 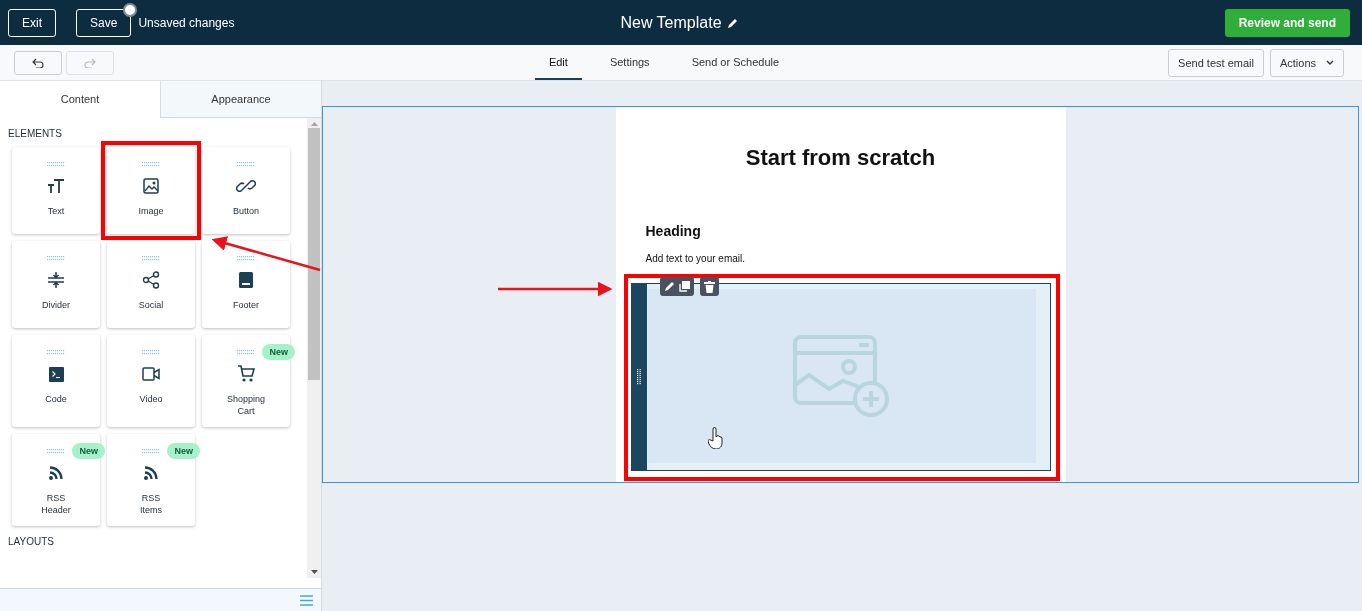 What do you see at coordinates (840, 158) in the screenshot?
I see `email-title: Start from scratch` at bounding box center [840, 158].